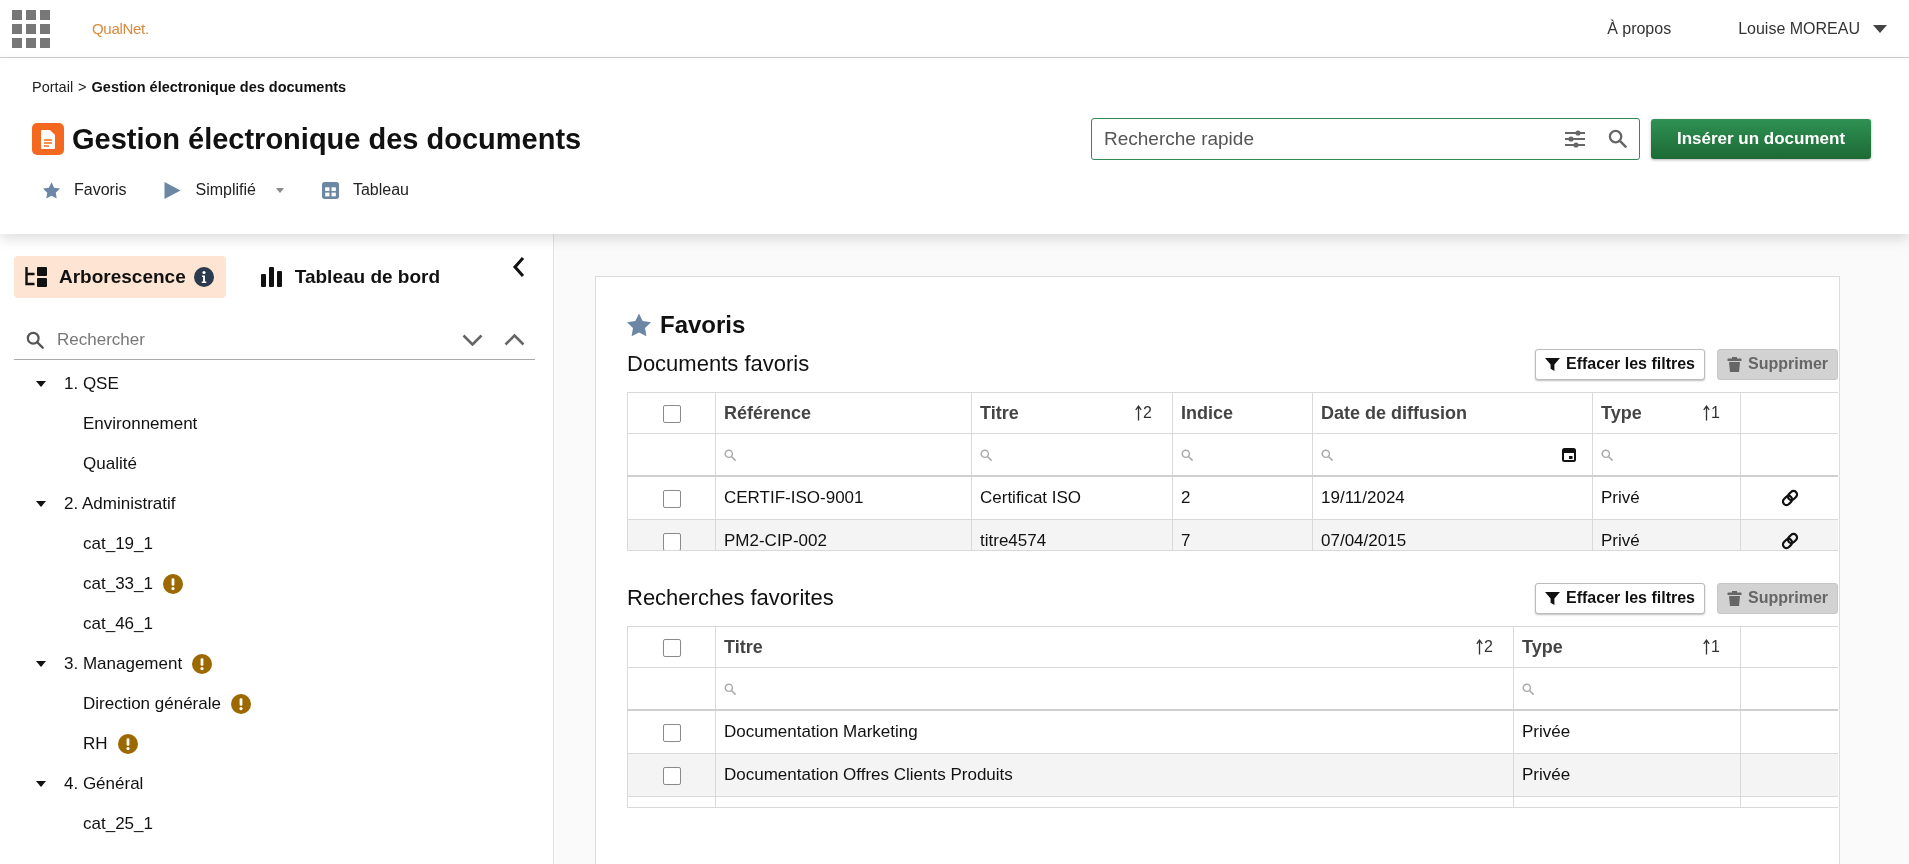 Image resolution: width=1909 pixels, height=864 pixels. I want to click on table-cell: Documentation Marketing, so click(1114, 732).